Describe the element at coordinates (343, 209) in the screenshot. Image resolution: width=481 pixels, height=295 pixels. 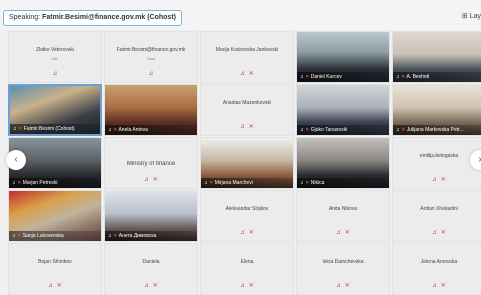
I see `participant-name: Anita Nikova` at that location.